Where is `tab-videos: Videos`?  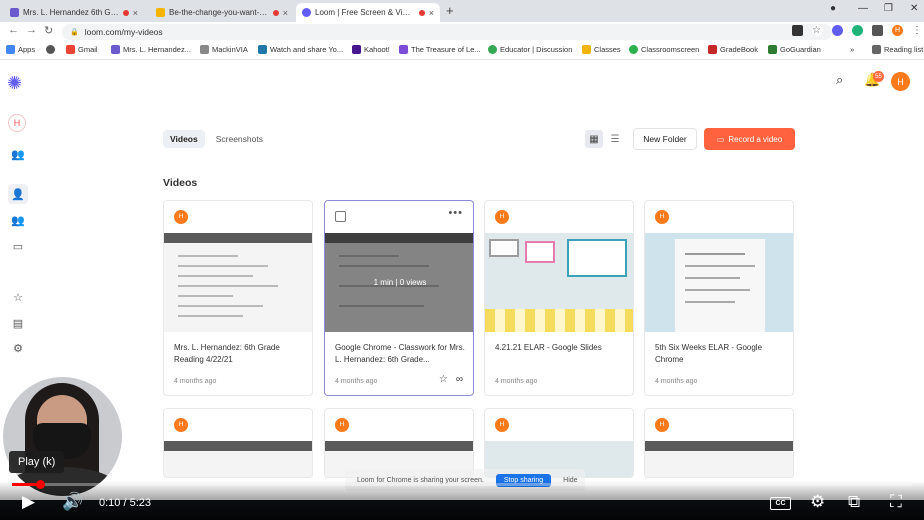 tab-videos: Videos is located at coordinates (184, 139).